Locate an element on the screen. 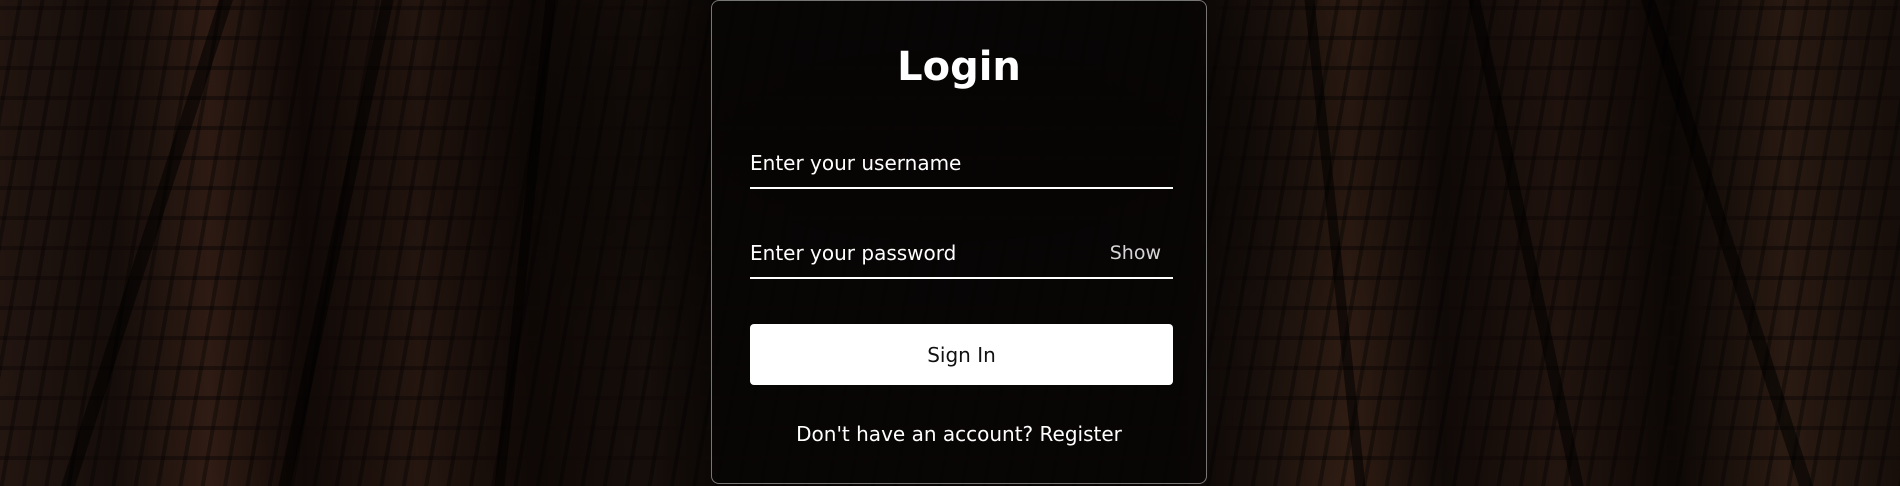 Image resolution: width=1900 pixels, height=486 pixels. register-prompt-line: Don't have an account? Register is located at coordinates (959, 434).